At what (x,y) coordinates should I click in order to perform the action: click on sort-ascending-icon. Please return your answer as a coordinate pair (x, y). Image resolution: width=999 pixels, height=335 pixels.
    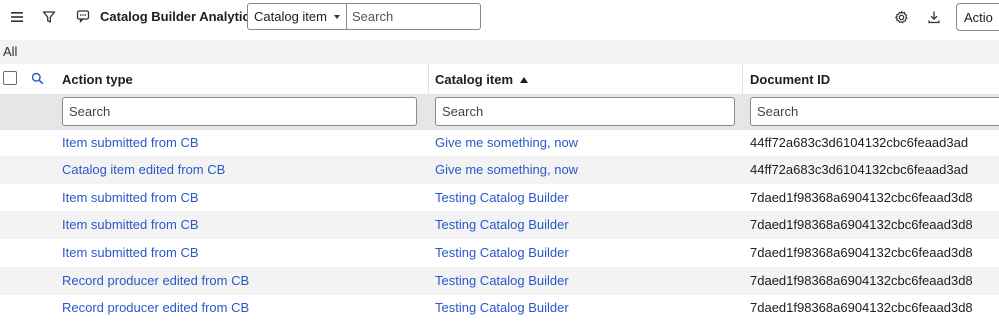
    Looking at the image, I should click on (524, 79).